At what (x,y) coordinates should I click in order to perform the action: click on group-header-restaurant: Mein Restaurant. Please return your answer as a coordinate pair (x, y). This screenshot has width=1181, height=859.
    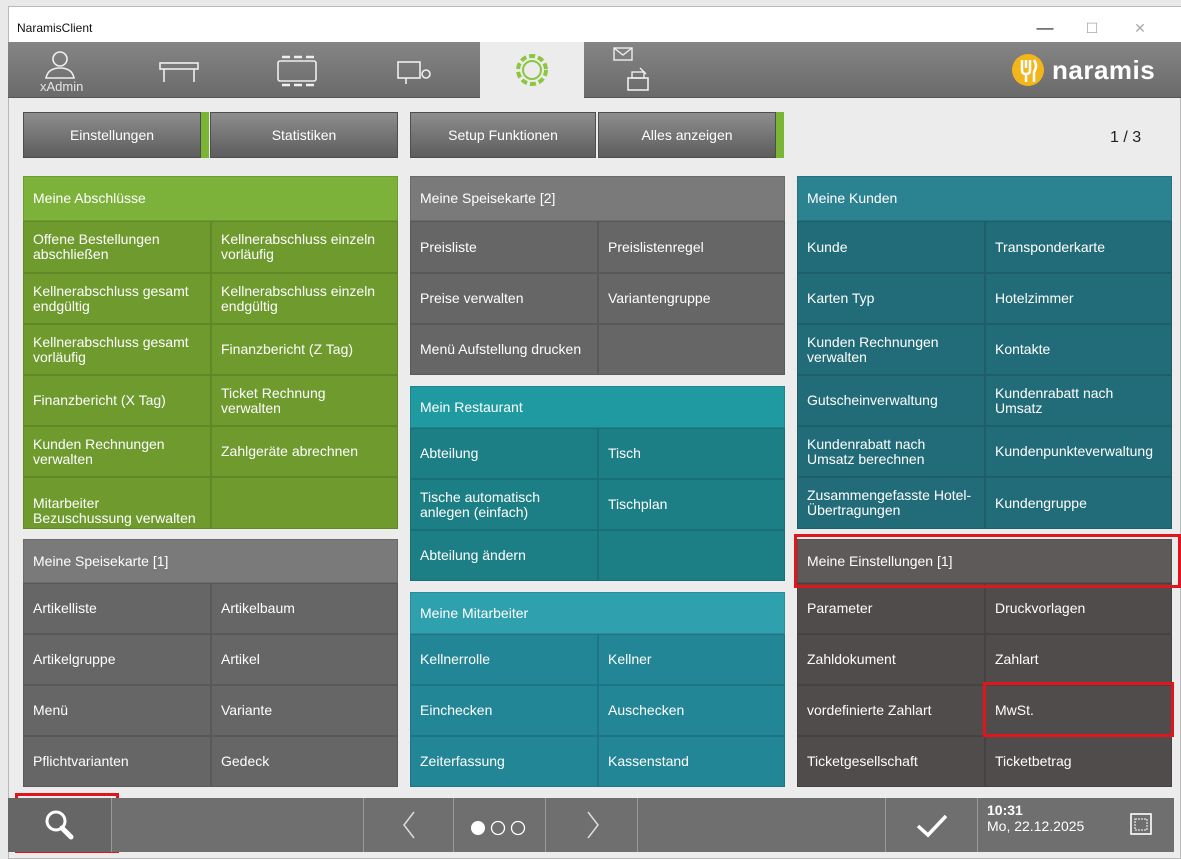
    Looking at the image, I should click on (597, 407).